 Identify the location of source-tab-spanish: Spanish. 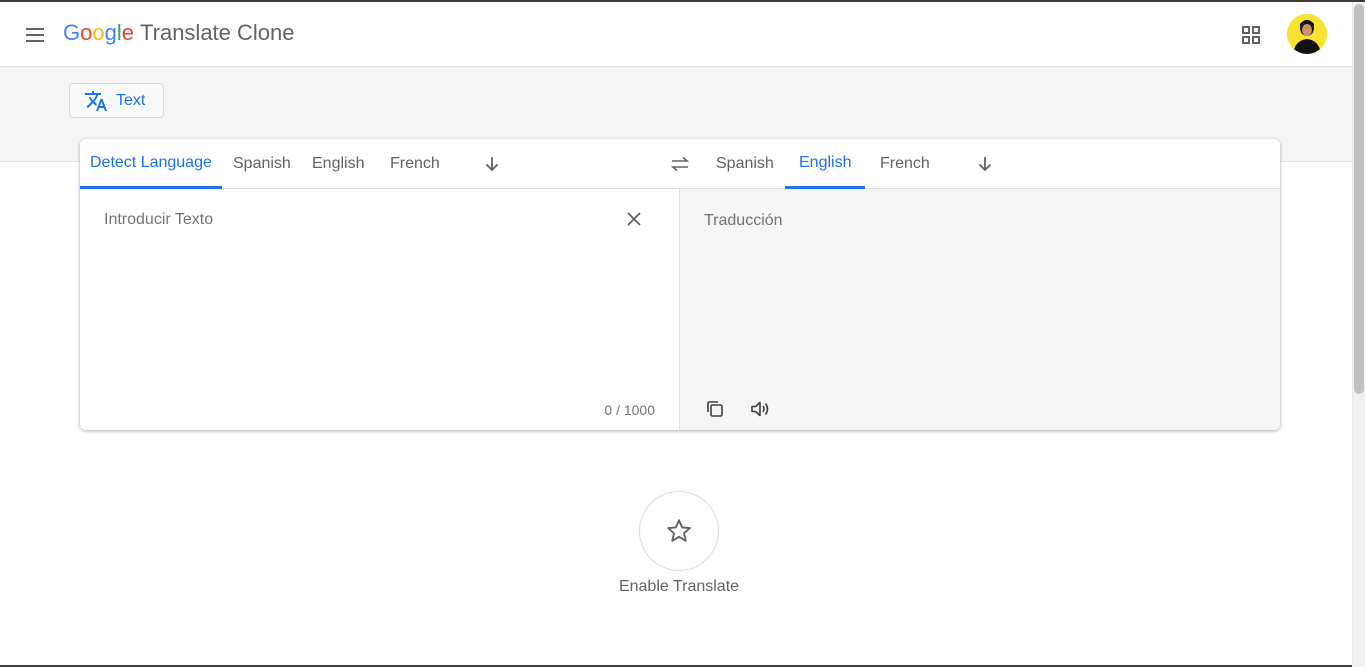
(262, 164).